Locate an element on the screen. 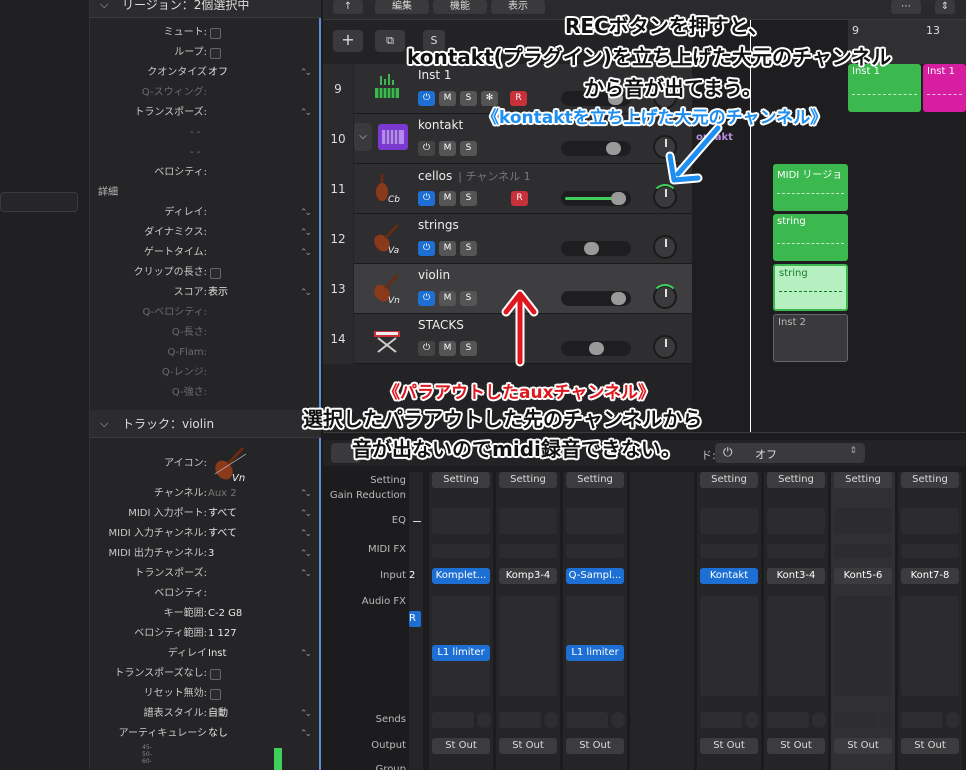  inspector-row: クリップの長さ: is located at coordinates (205, 273).